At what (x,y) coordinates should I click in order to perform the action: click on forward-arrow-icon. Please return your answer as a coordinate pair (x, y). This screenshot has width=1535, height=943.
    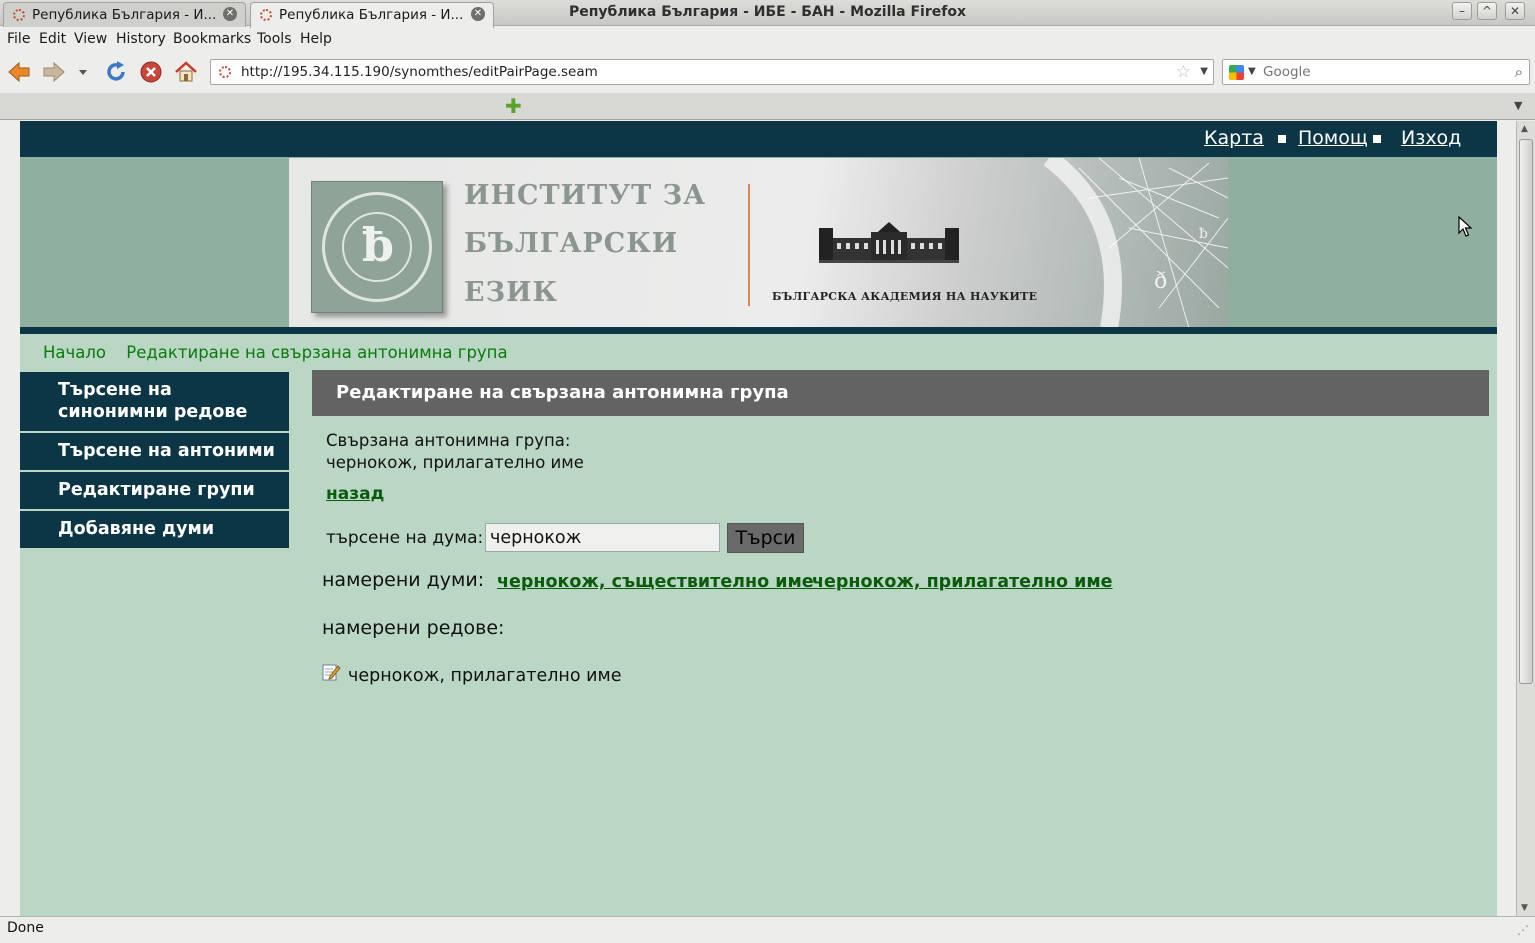
    Looking at the image, I should click on (54, 72).